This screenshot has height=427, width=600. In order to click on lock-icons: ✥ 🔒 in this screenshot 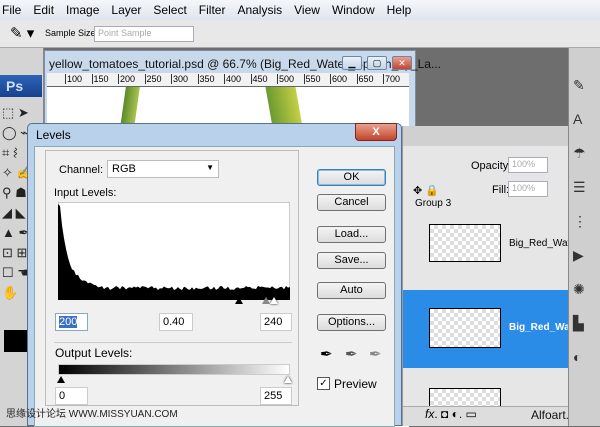, I will do `click(426, 190)`.